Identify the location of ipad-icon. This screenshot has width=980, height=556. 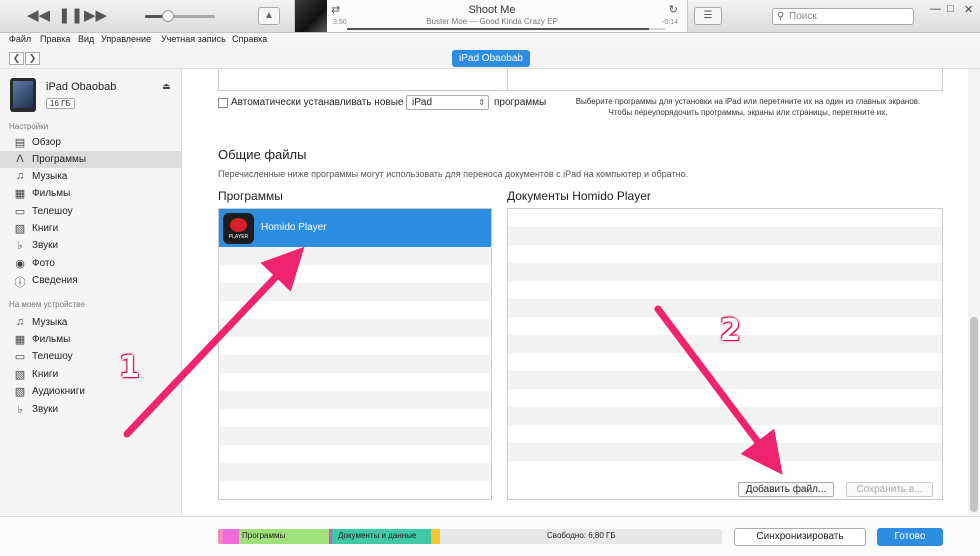
(23, 95).